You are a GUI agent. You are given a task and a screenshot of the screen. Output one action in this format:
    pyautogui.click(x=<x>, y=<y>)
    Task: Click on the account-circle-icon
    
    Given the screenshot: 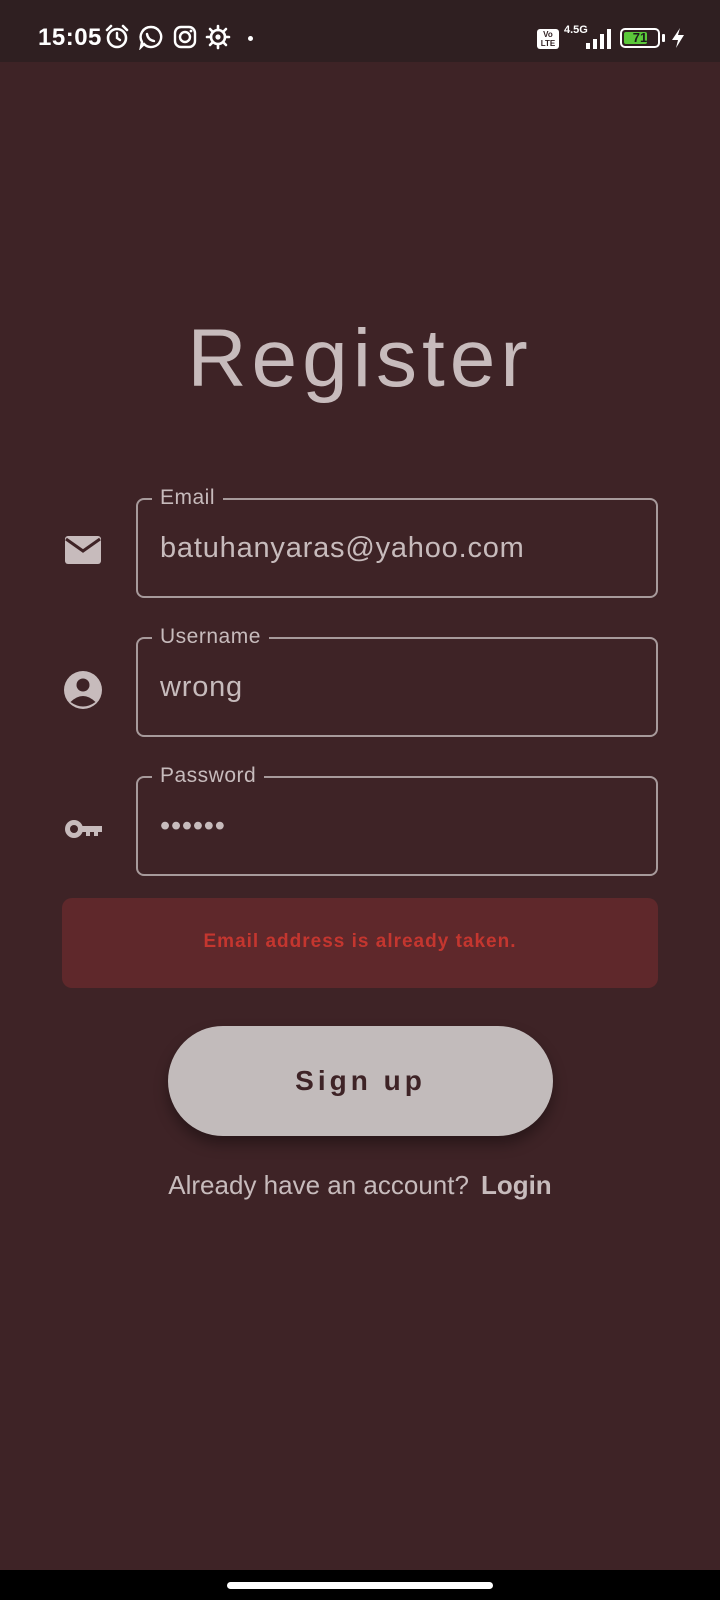 What is the action you would take?
    pyautogui.click(x=83, y=690)
    